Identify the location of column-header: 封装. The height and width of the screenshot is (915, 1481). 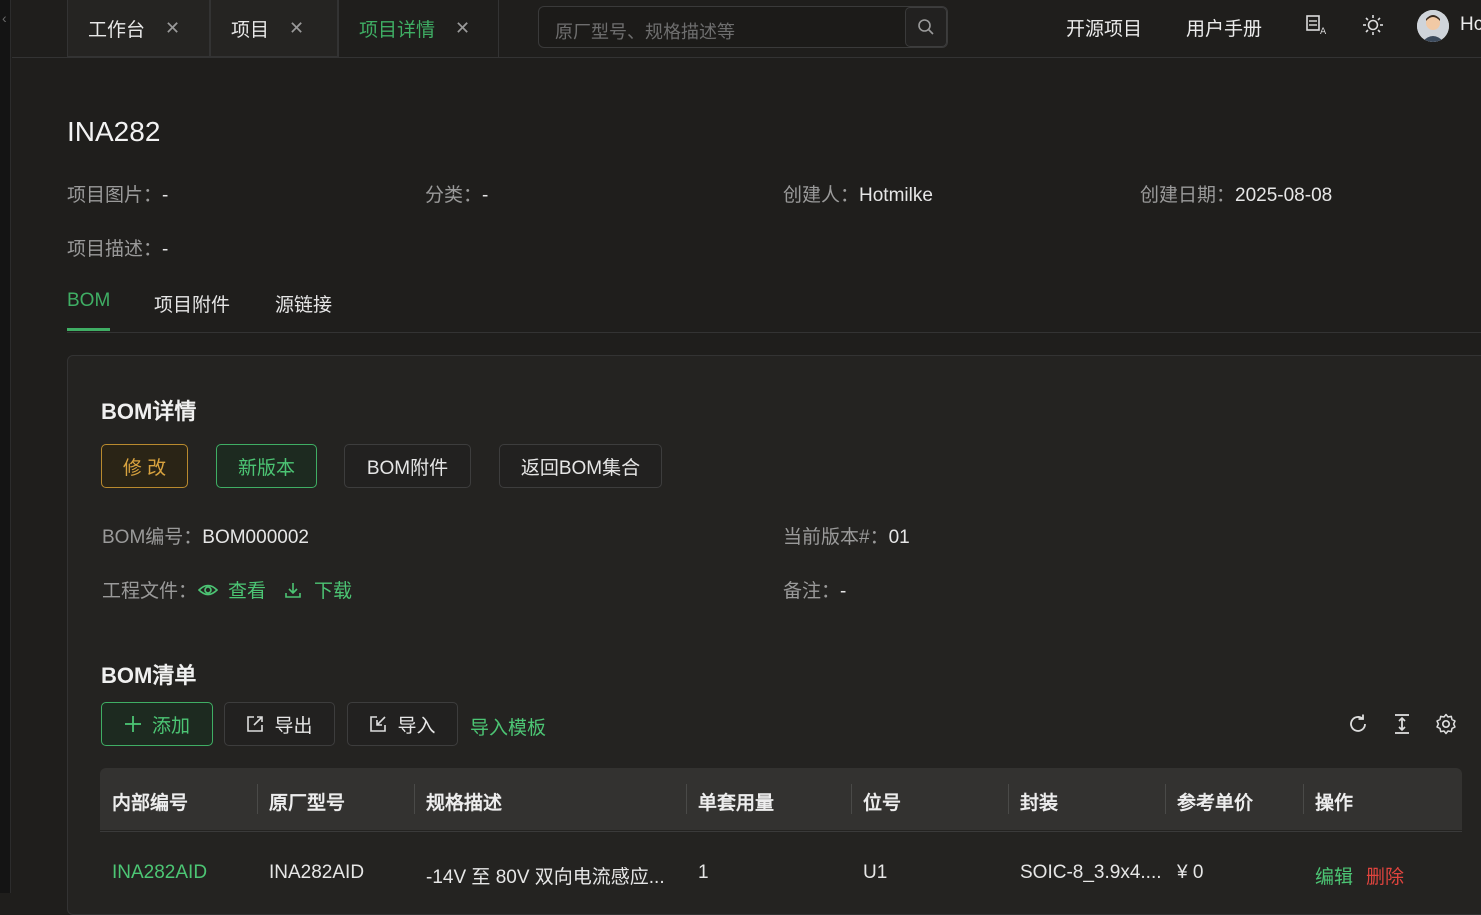
(1039, 801).